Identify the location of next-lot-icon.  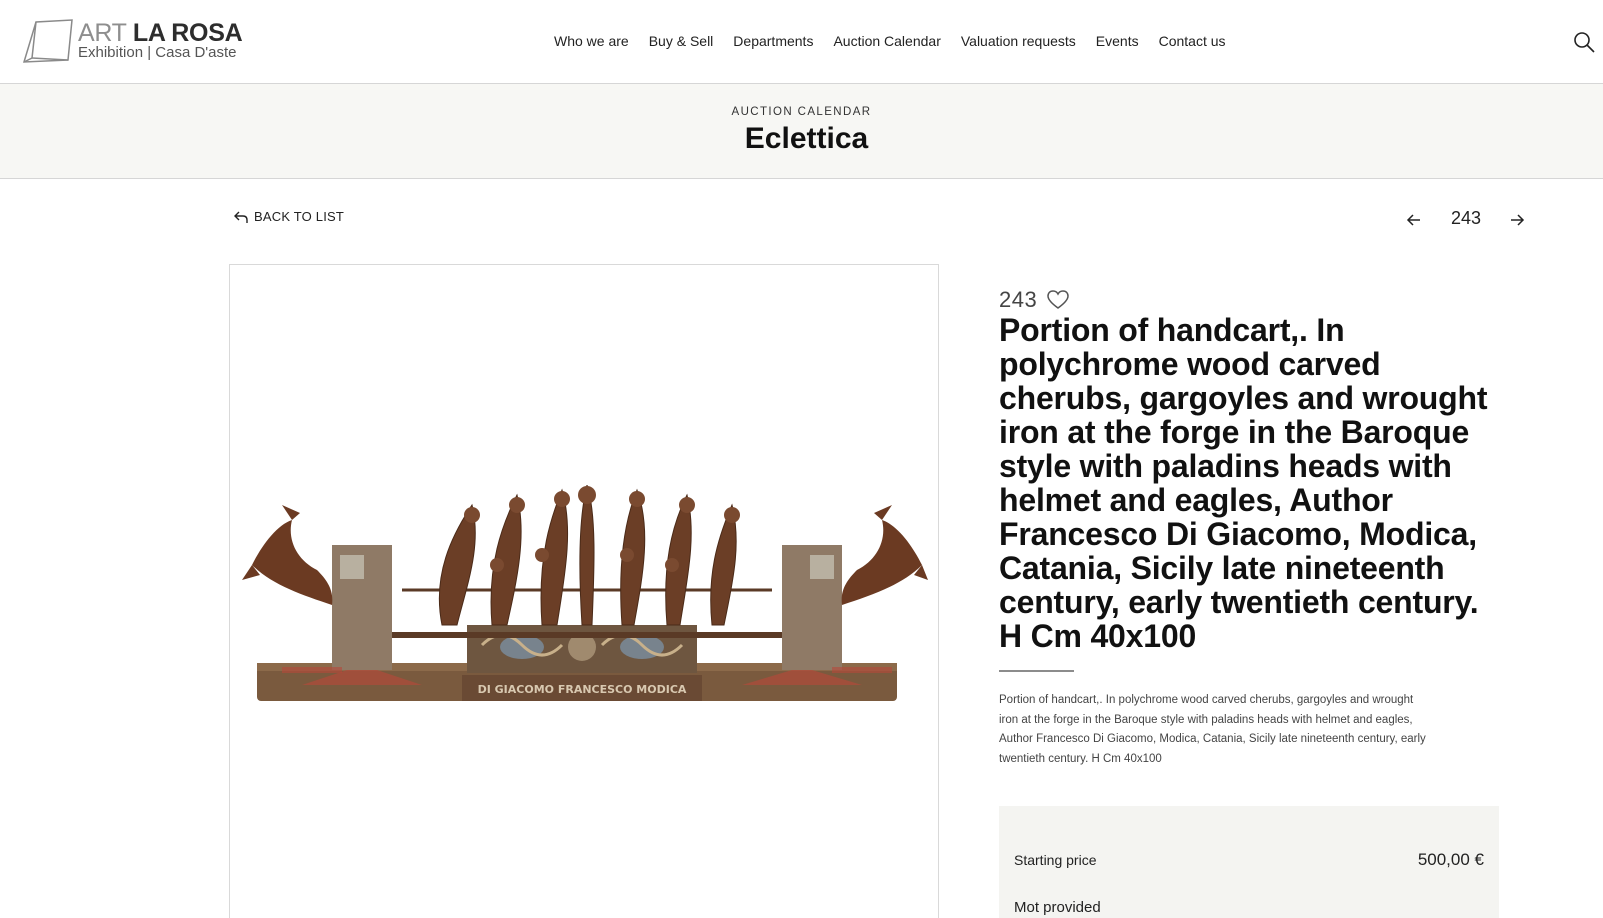
(1517, 220).